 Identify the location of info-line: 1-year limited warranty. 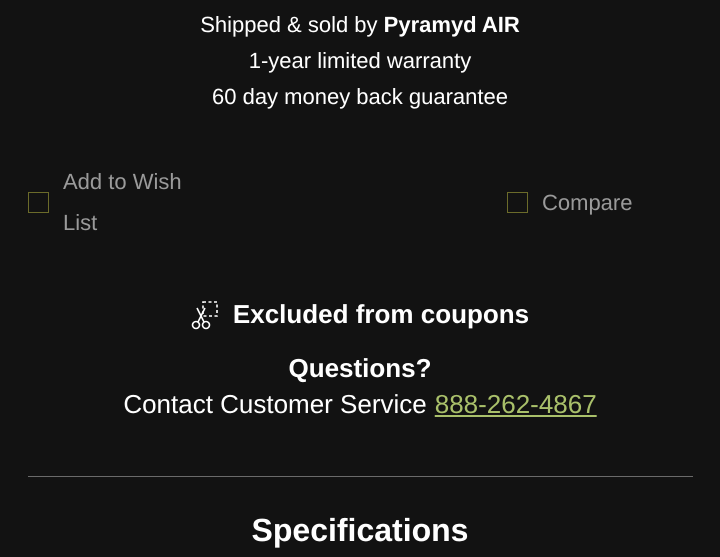
(360, 61).